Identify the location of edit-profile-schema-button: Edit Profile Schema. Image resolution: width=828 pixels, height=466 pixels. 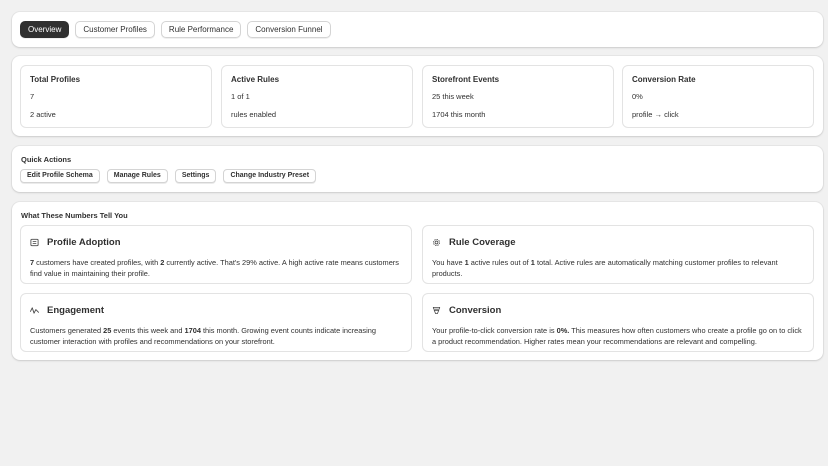
(60, 176).